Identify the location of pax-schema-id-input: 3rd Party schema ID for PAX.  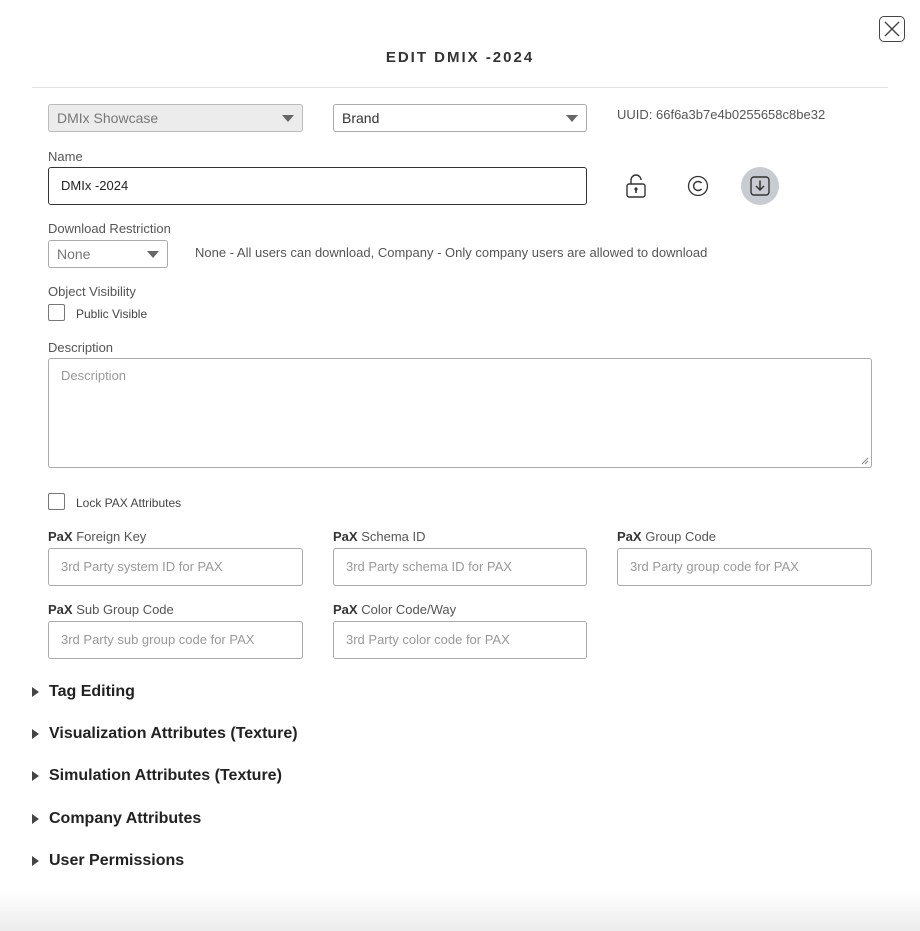
(460, 567).